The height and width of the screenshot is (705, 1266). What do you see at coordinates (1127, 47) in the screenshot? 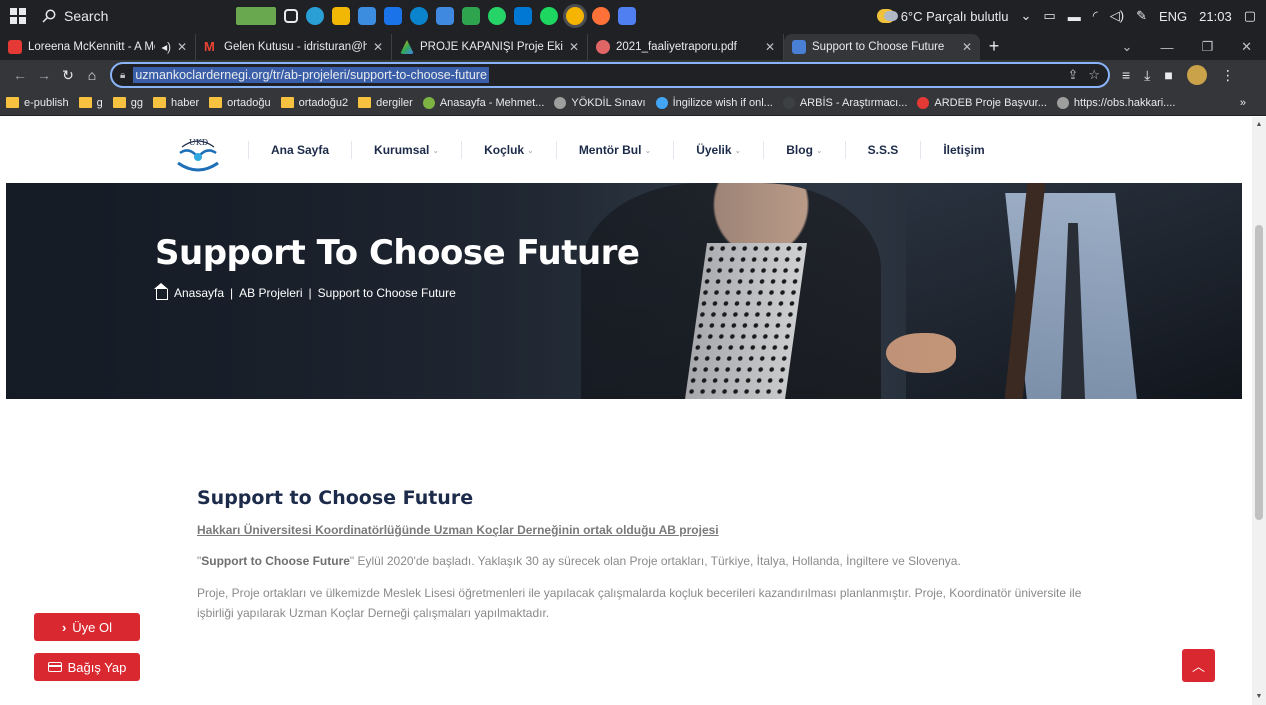
I see `tab-search-icon: ⌄` at bounding box center [1127, 47].